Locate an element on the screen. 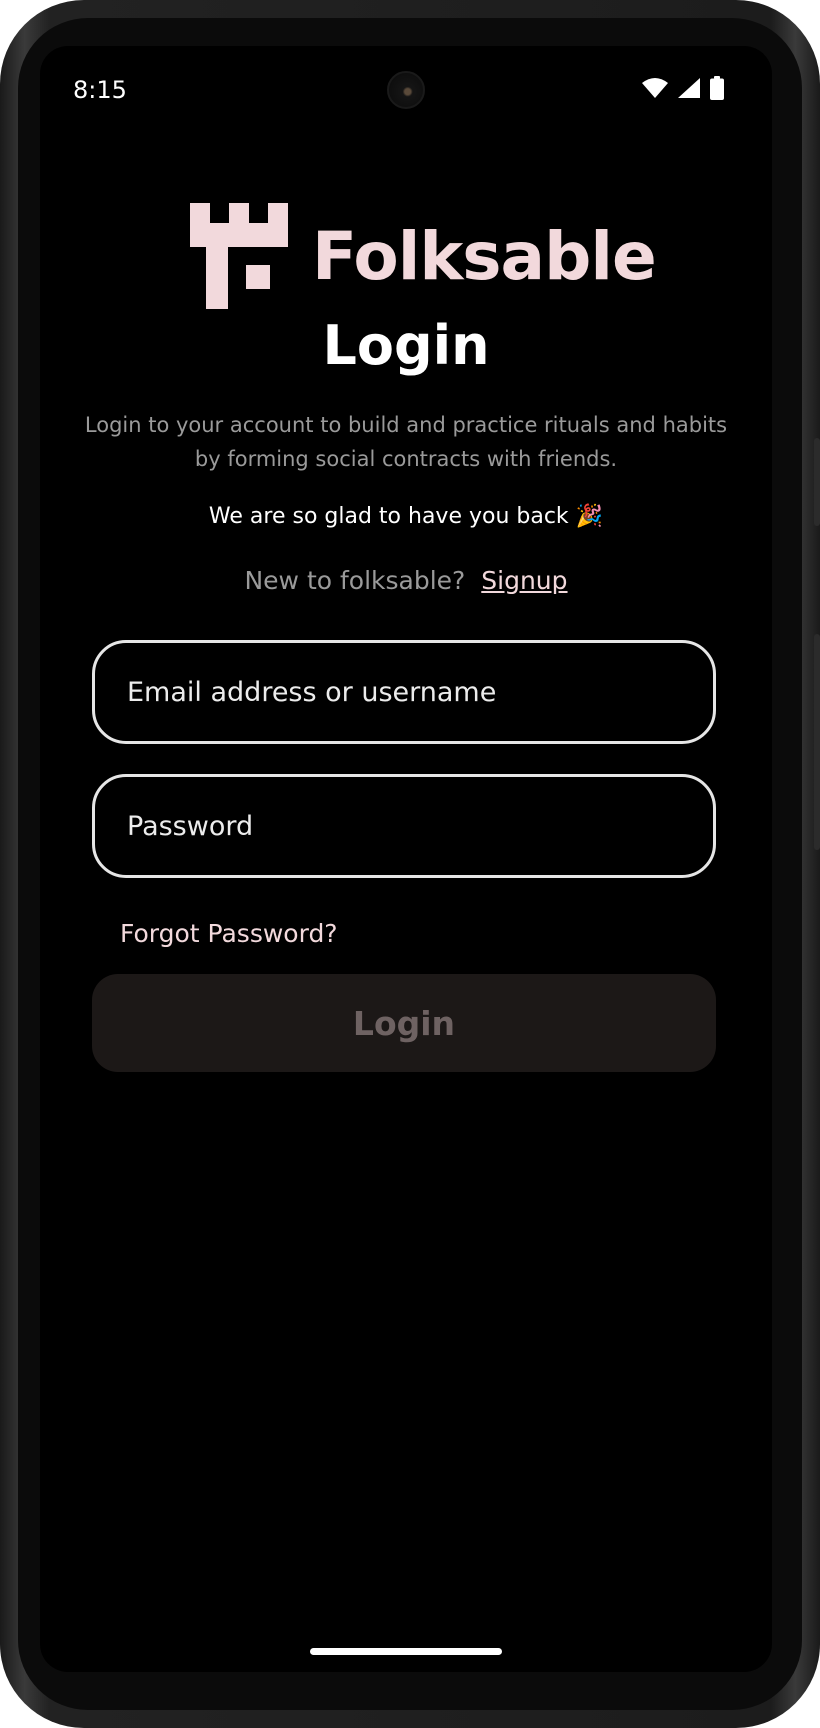  signup-row: New to folksable? Signup is located at coordinates (406, 580).